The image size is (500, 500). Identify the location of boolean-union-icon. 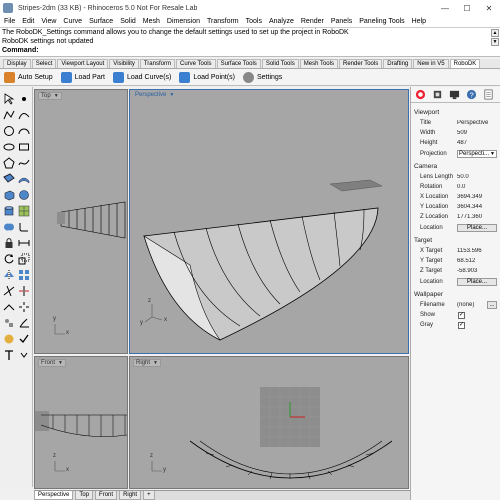
(9, 227).